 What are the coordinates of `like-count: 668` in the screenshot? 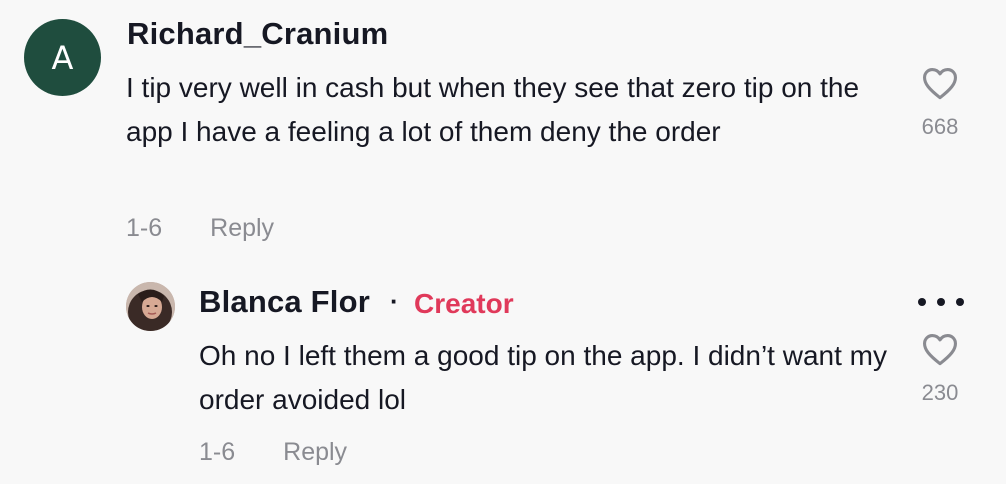 It's located at (940, 126).